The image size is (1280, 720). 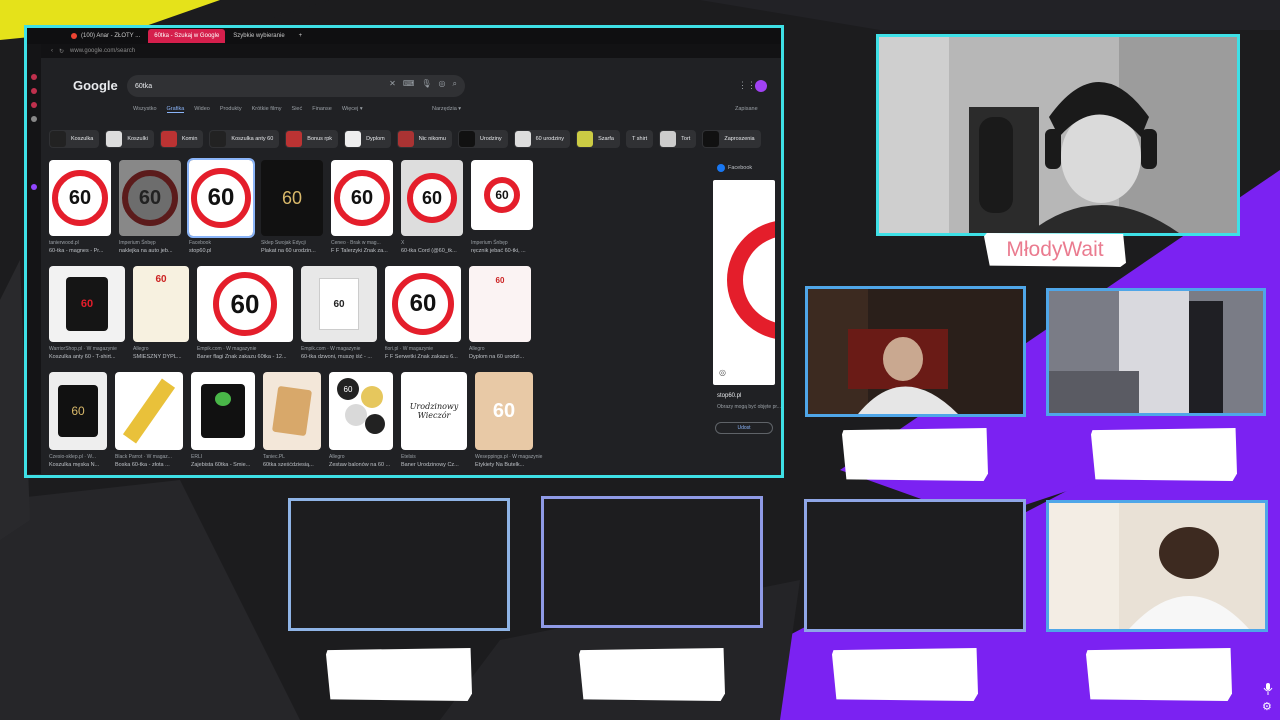 I want to click on preview-title: stop60.pl, so click(x=729, y=396).